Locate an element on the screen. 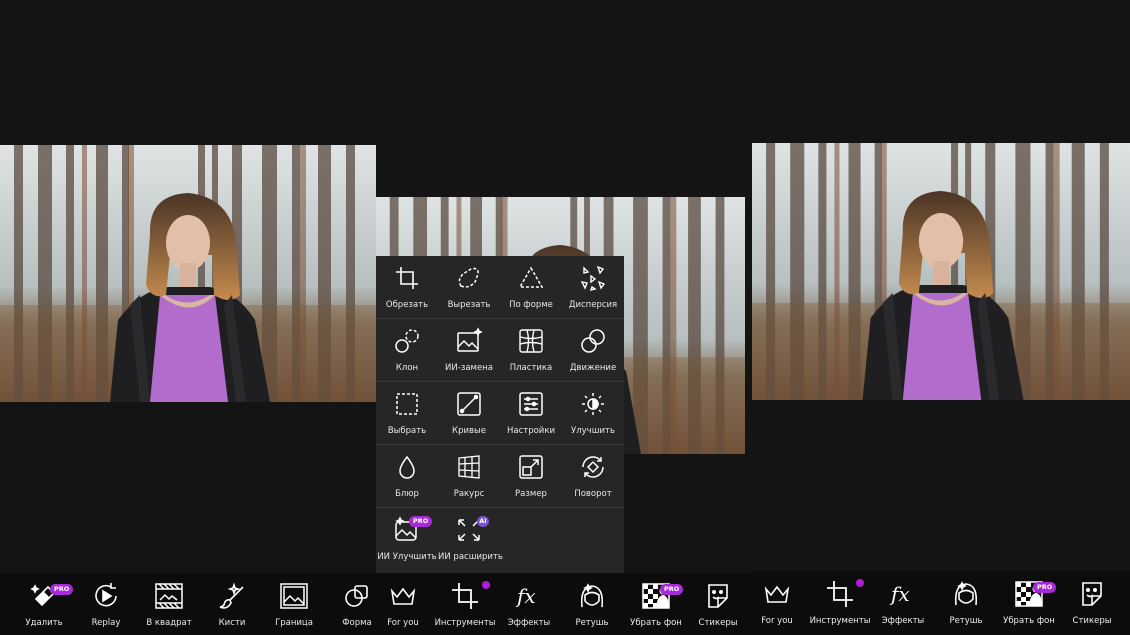 This screenshot has height=635, width=1130. perspective-icon is located at coordinates (469, 467).